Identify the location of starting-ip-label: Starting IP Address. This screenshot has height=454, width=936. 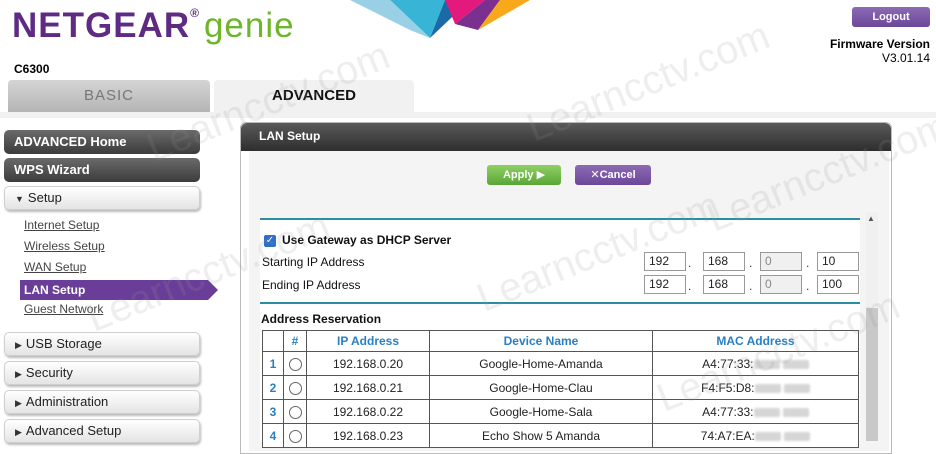
(313, 262).